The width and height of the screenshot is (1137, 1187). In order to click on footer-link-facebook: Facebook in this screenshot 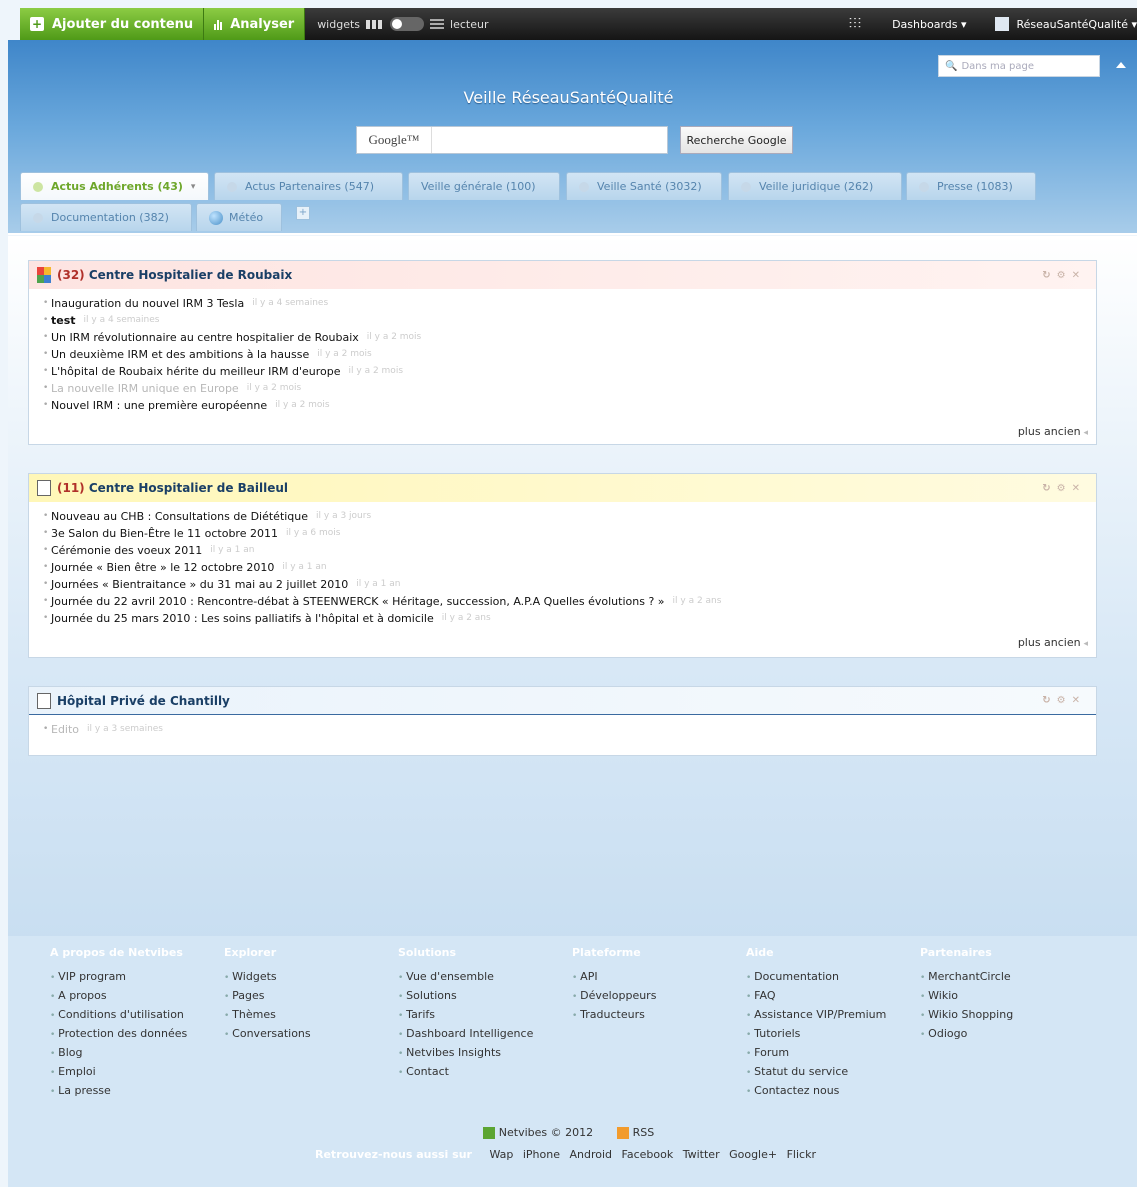, I will do `click(648, 1154)`.